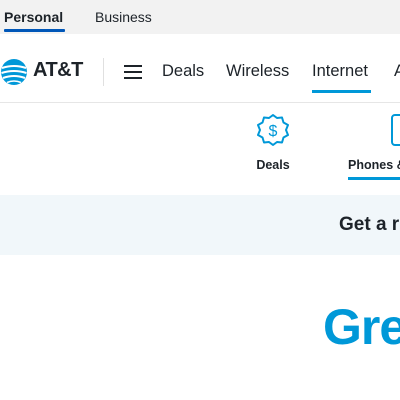  What do you see at coordinates (14, 72) in the screenshot?
I see `att-globe-icon` at bounding box center [14, 72].